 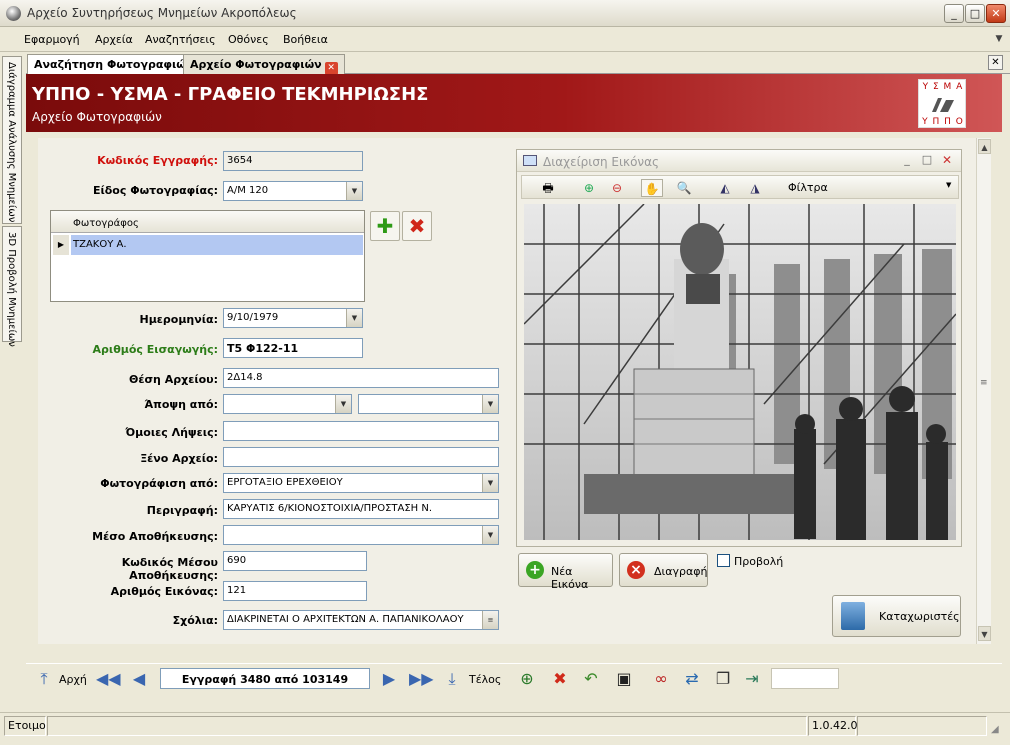 What do you see at coordinates (452, 679) in the screenshot?
I see `last-record-icon: ⤓` at bounding box center [452, 679].